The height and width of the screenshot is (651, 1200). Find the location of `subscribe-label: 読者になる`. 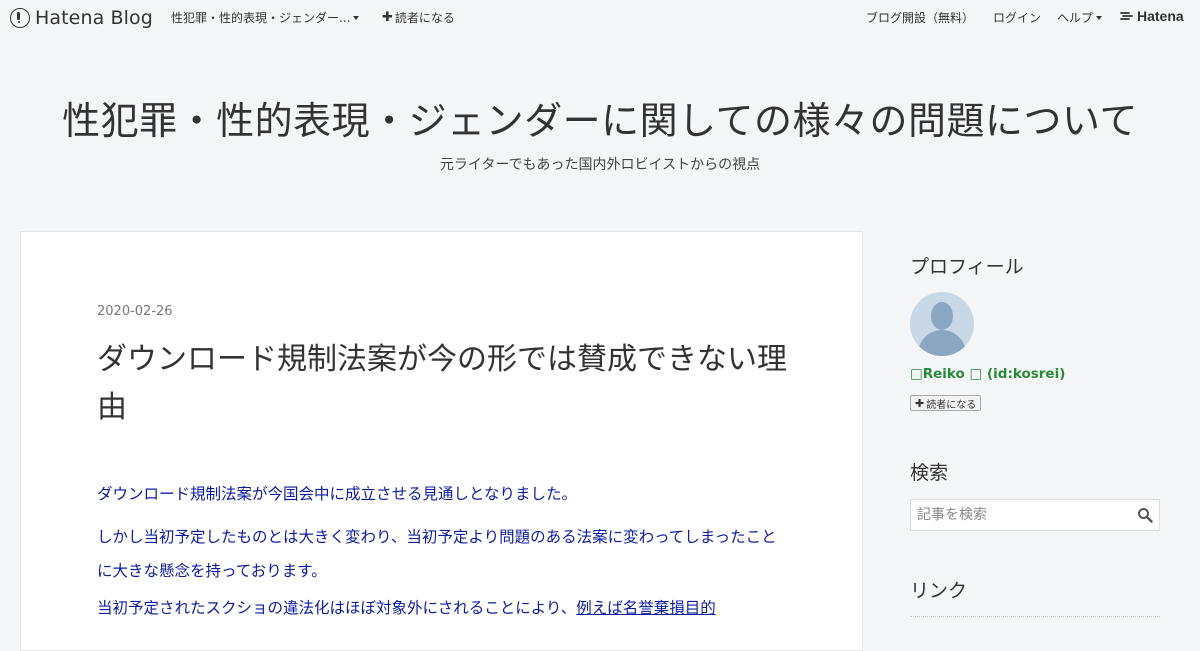

subscribe-label: 読者になる is located at coordinates (951, 405).